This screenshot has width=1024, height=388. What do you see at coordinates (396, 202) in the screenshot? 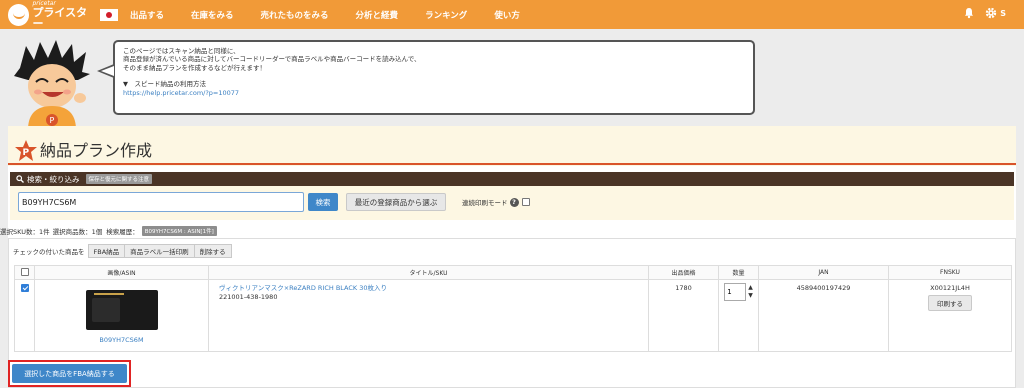
I see `recent-products-button: 最近の登録商品から選ぶ` at bounding box center [396, 202].